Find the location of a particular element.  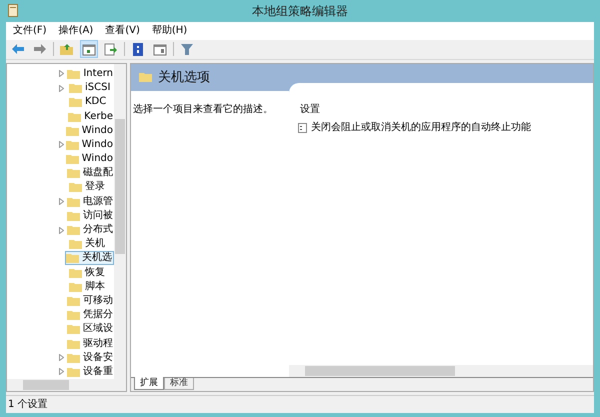

tree-item: 设备安 is located at coordinates (90, 357).